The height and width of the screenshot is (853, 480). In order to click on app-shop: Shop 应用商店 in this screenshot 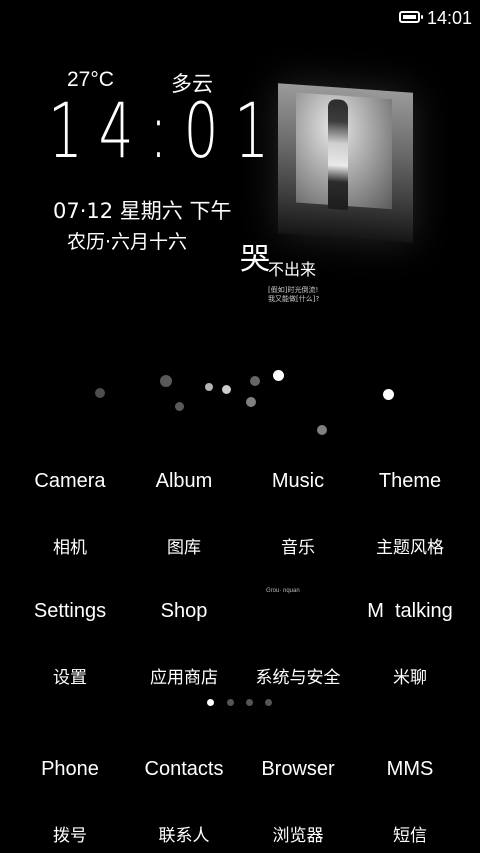, I will do `click(184, 644)`.